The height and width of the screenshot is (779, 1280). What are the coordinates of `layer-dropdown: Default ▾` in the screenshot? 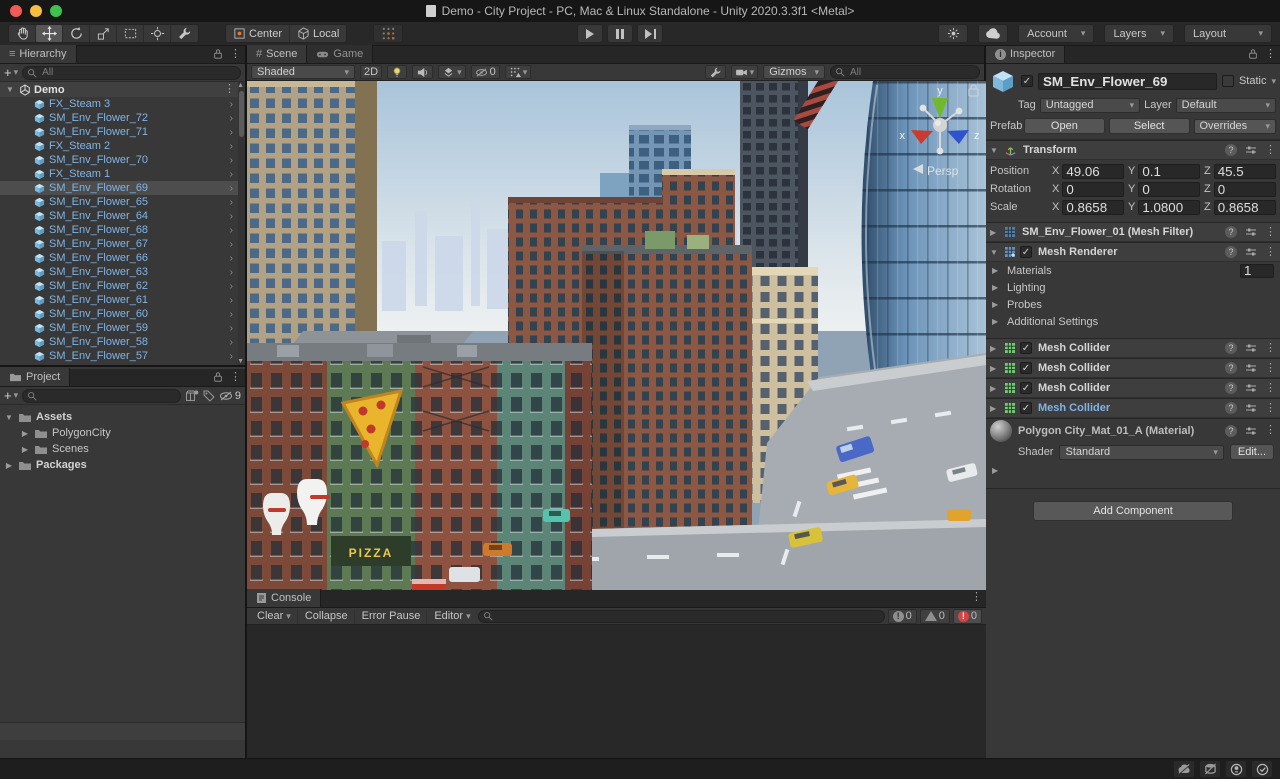 It's located at (1225, 105).